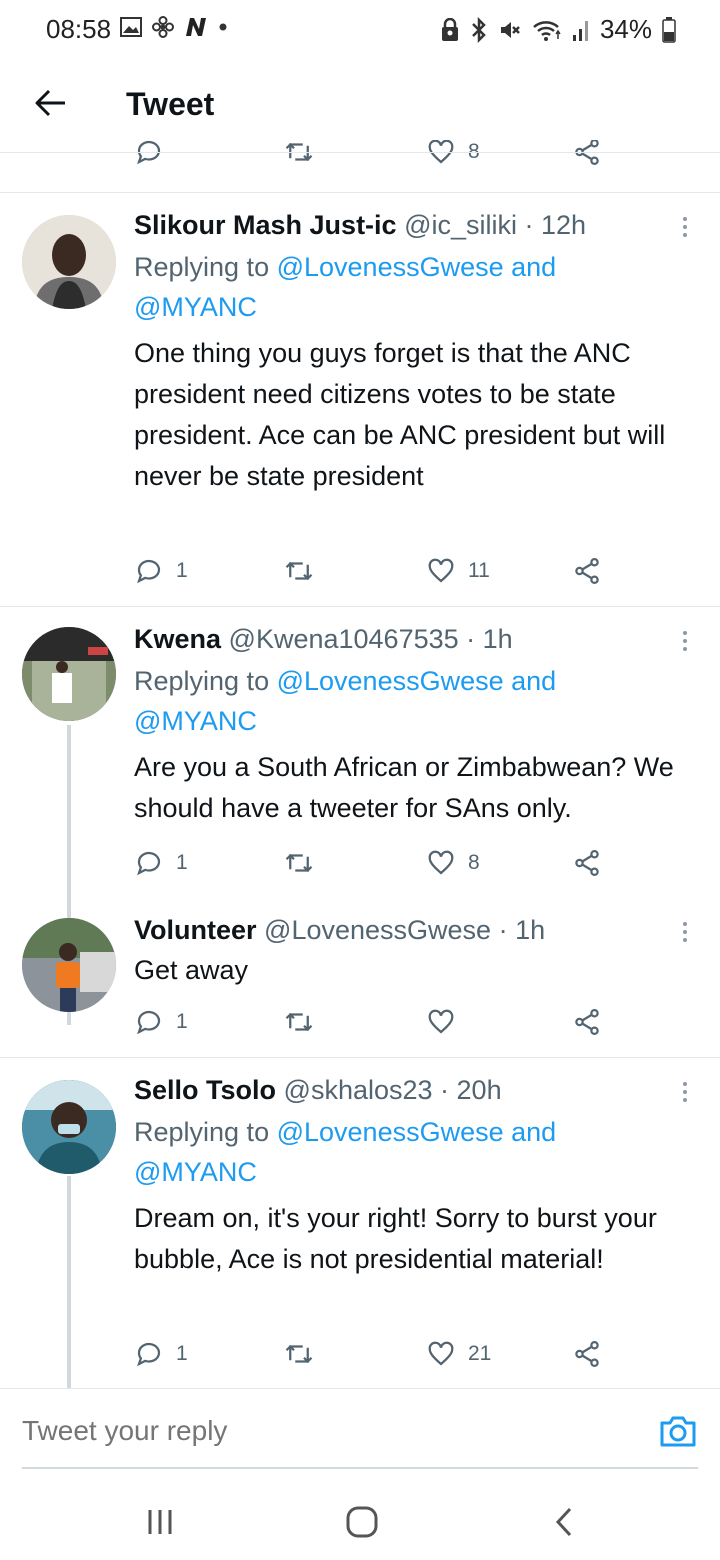  I want to click on page-title: Tweet, so click(170, 104).